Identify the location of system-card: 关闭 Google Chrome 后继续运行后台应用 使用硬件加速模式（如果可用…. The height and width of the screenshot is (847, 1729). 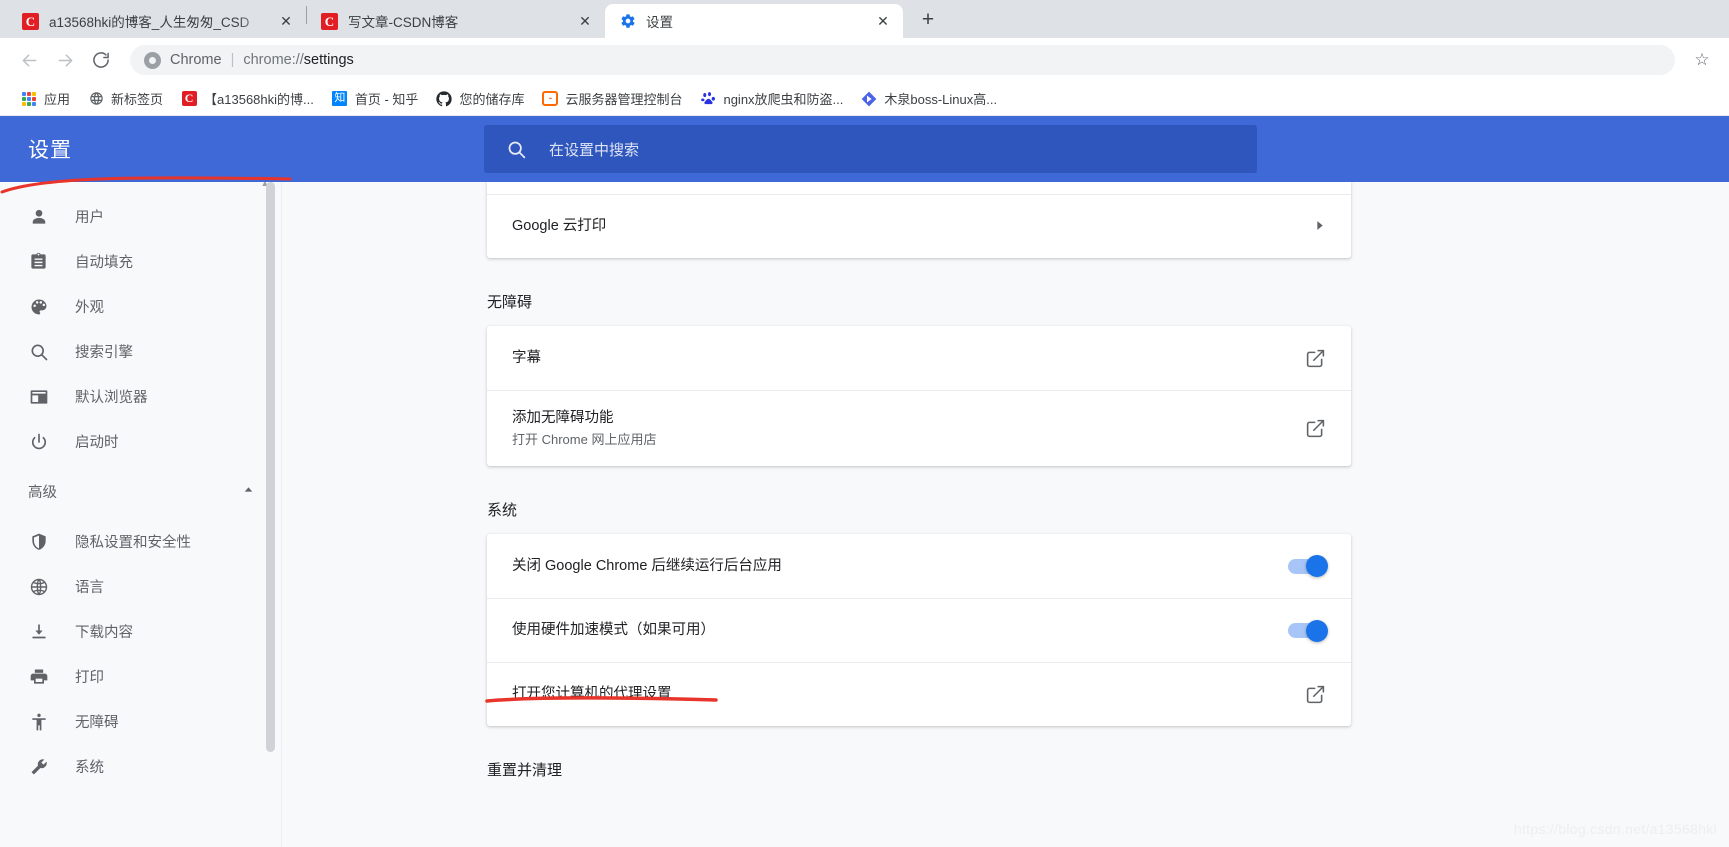
(919, 630).